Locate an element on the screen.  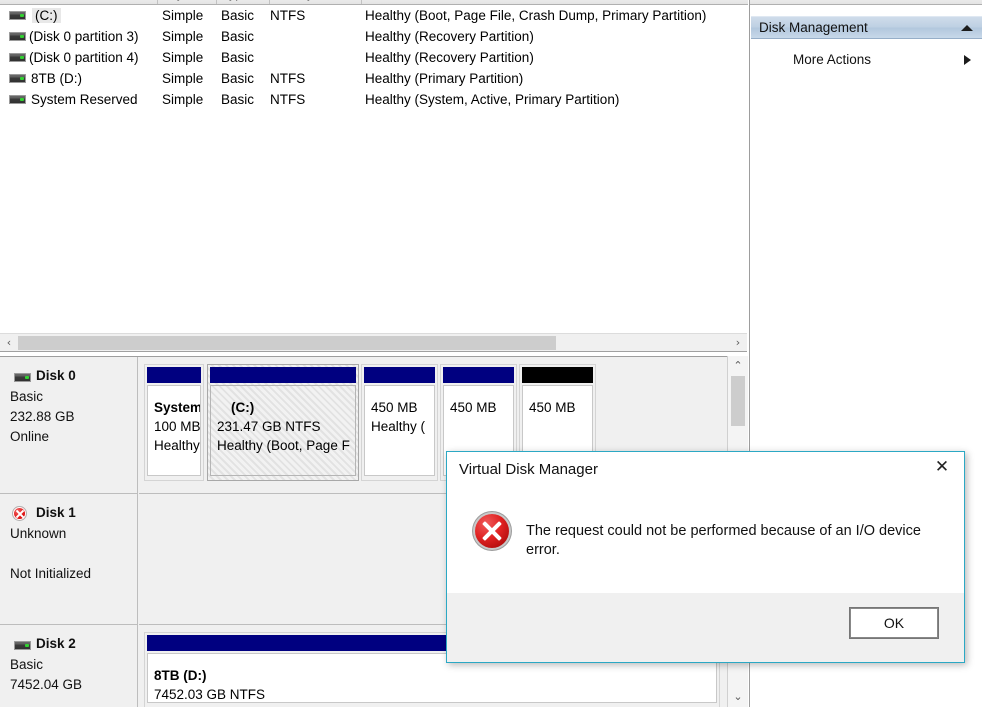
column-header-file-system: File System is located at coordinates (316, 2).